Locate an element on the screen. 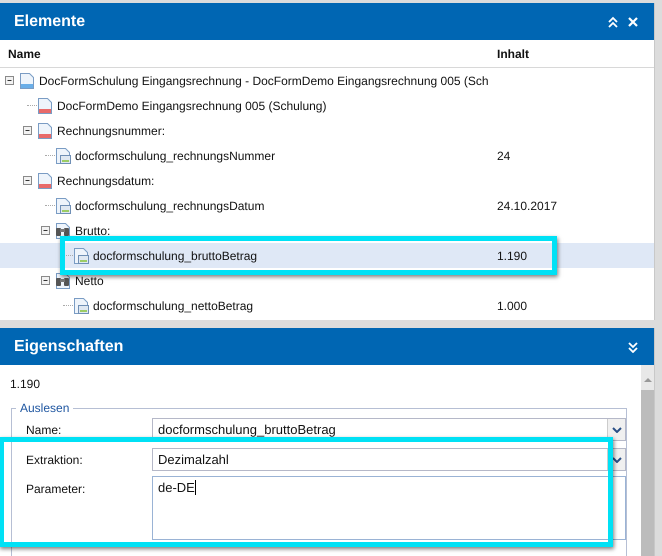 The width and height of the screenshot is (662, 556). tree-label: Brutto: is located at coordinates (92, 231).